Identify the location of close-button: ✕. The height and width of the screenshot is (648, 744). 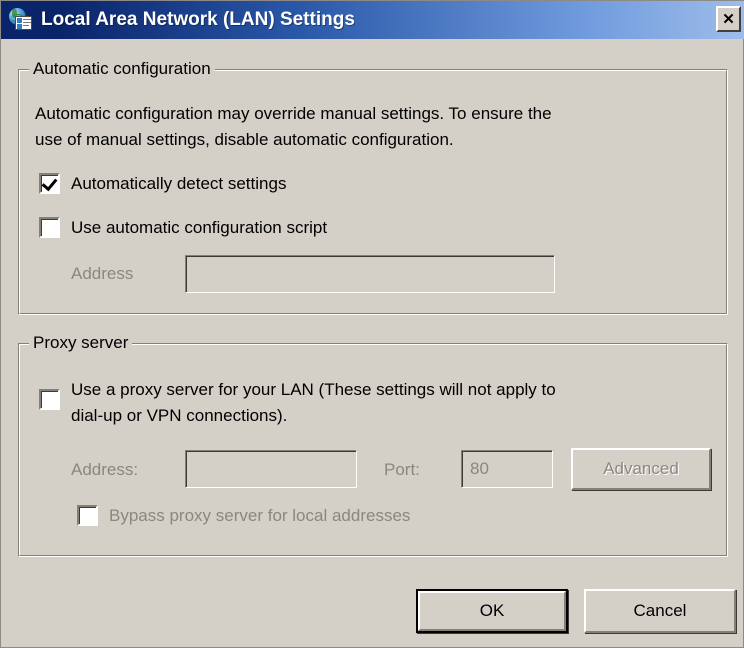
(728, 19).